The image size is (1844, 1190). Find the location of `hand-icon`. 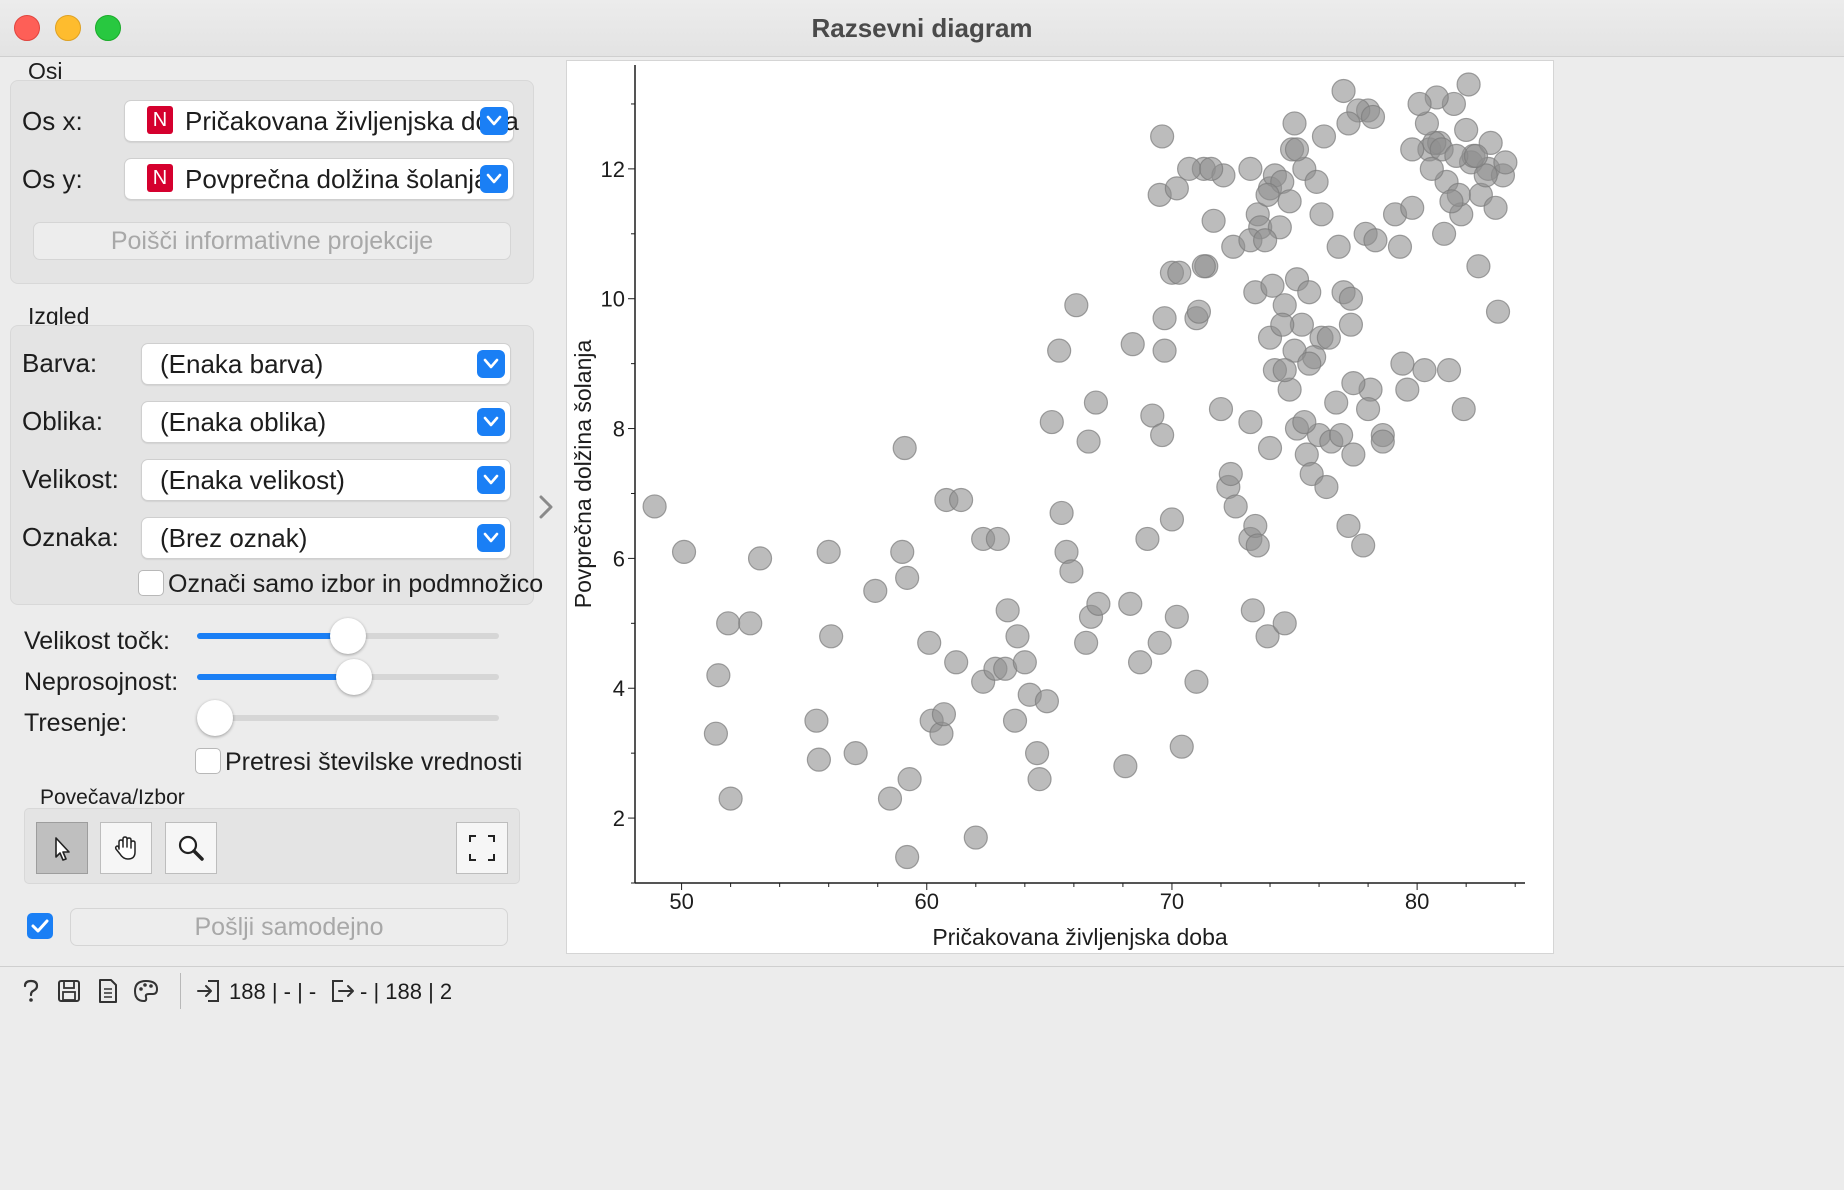

hand-icon is located at coordinates (125, 848).